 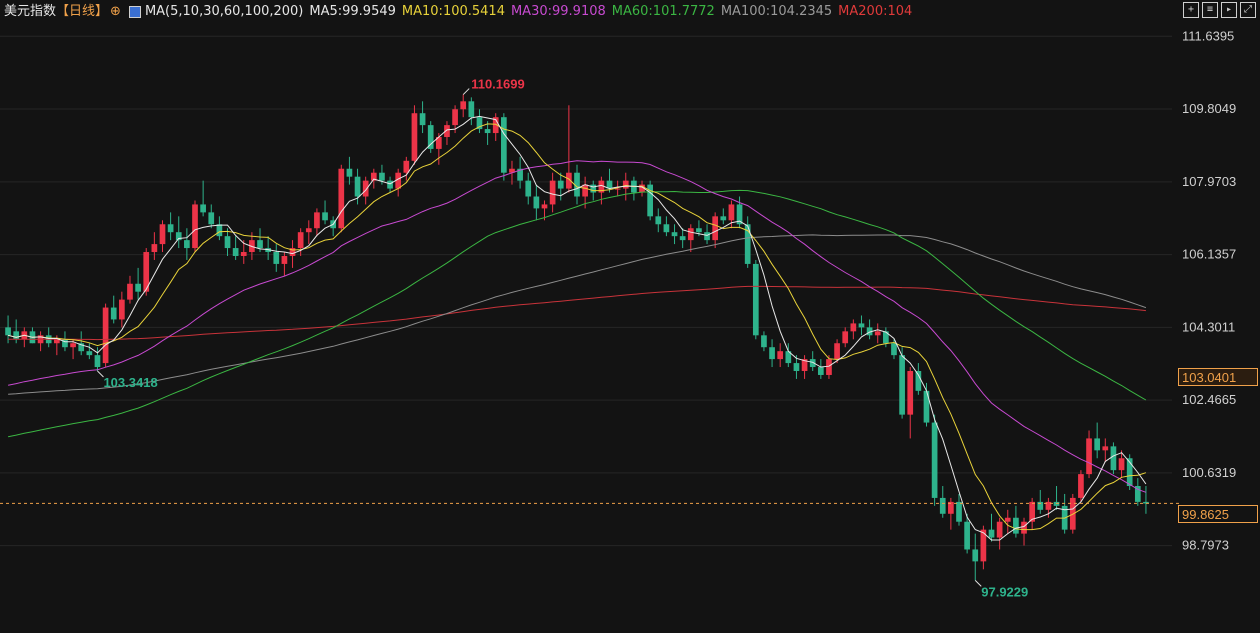 I want to click on ma5-value: MA5:99.9549, so click(x=352, y=11).